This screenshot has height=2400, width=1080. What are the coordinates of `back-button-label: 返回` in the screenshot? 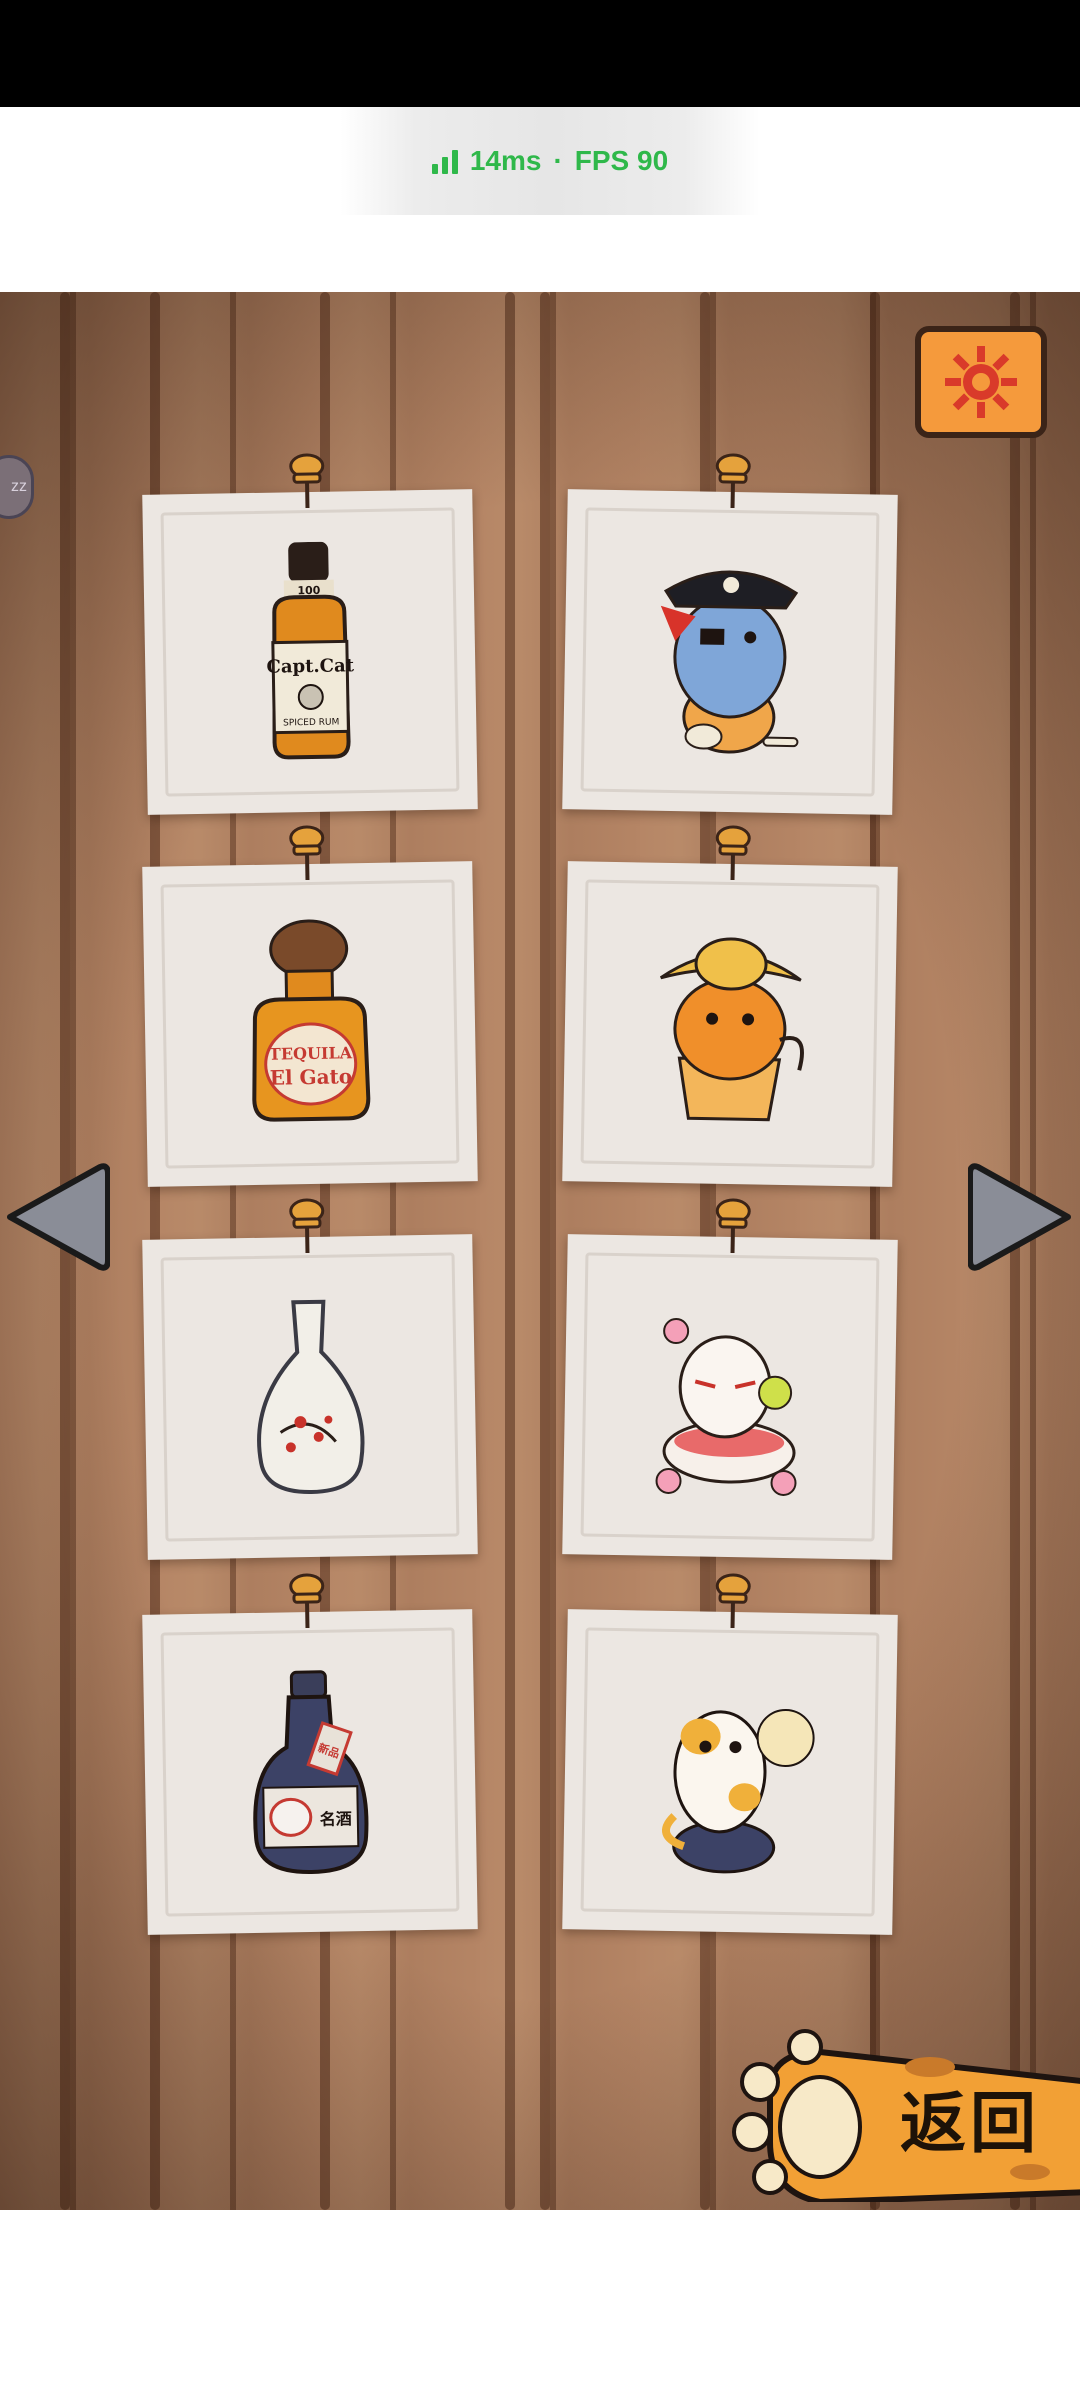 It's located at (970, 2123).